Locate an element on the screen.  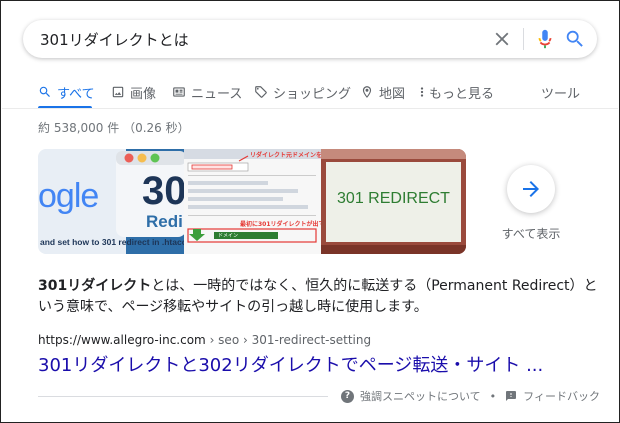
about-snippets-link: 強調スニペットについて is located at coordinates (420, 396).